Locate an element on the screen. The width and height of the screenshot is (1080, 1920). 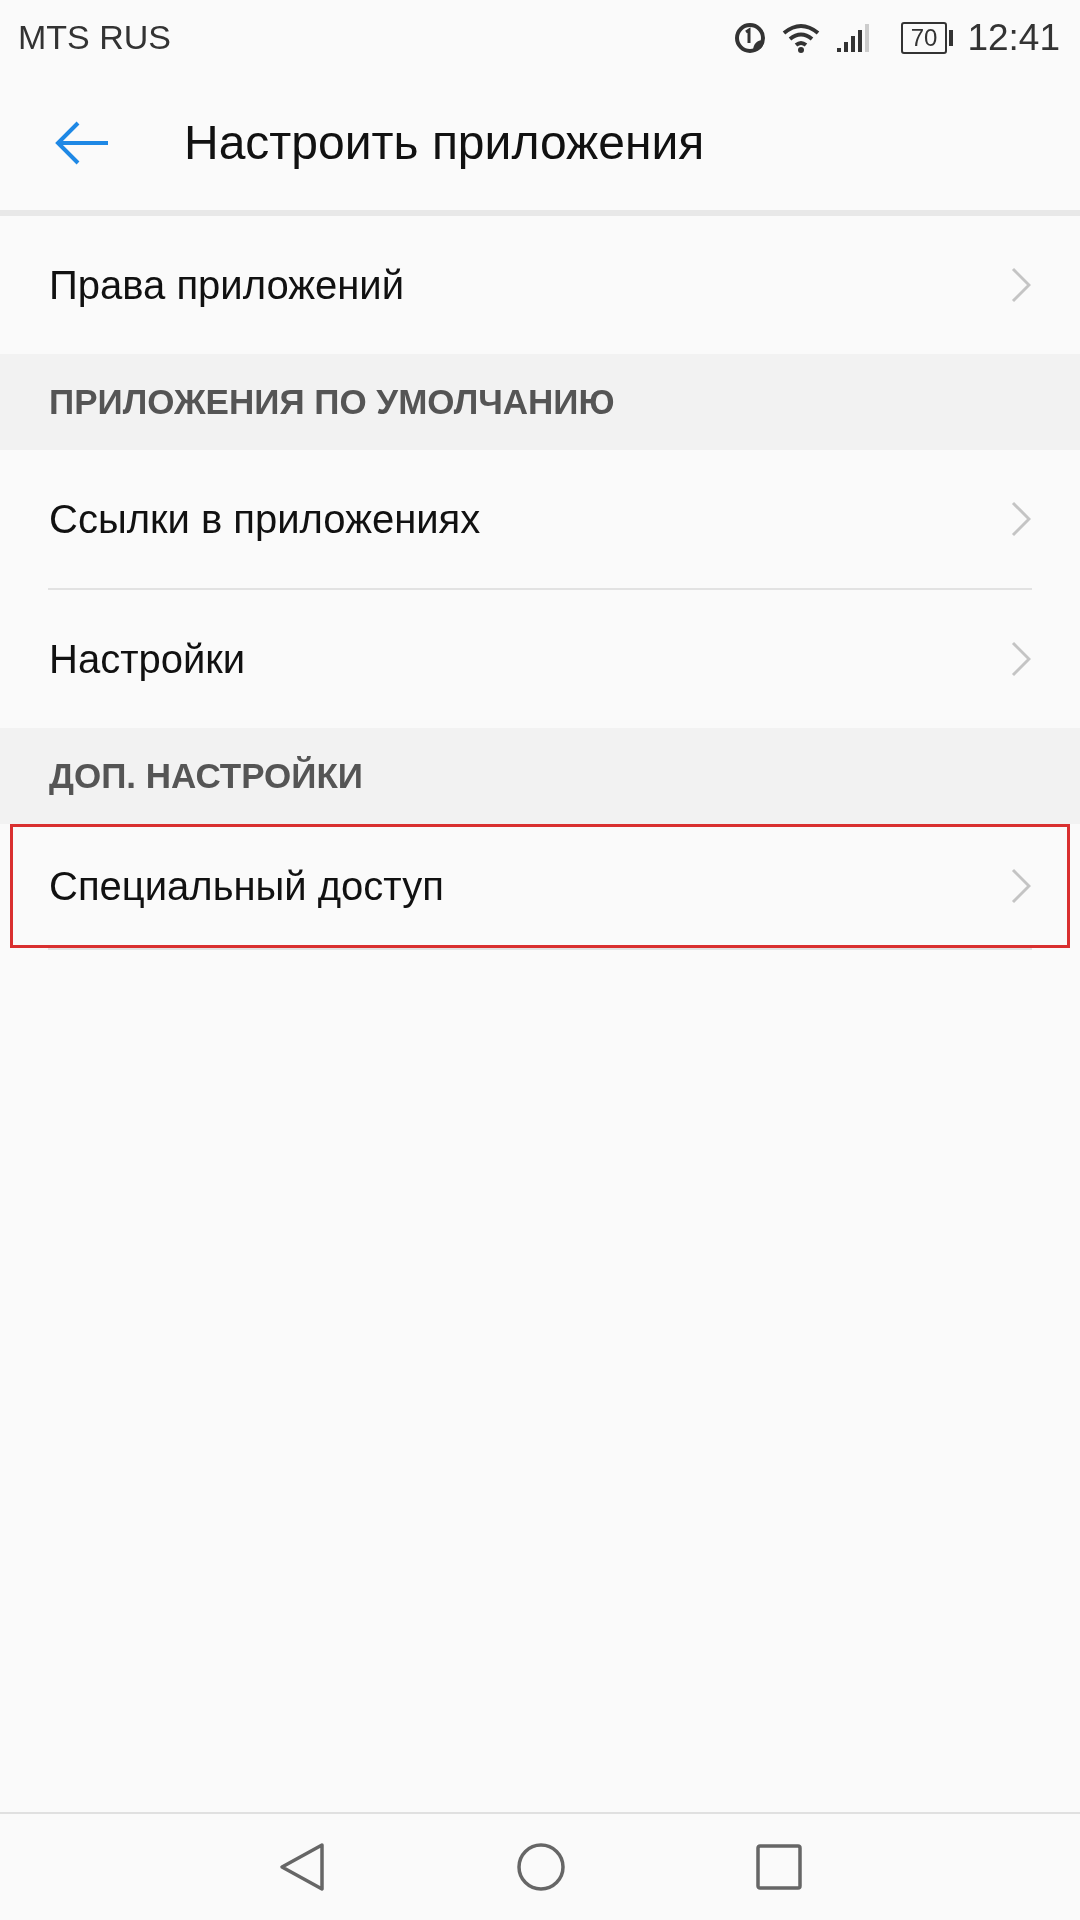
settings-item: Настройки is located at coordinates (540, 659).